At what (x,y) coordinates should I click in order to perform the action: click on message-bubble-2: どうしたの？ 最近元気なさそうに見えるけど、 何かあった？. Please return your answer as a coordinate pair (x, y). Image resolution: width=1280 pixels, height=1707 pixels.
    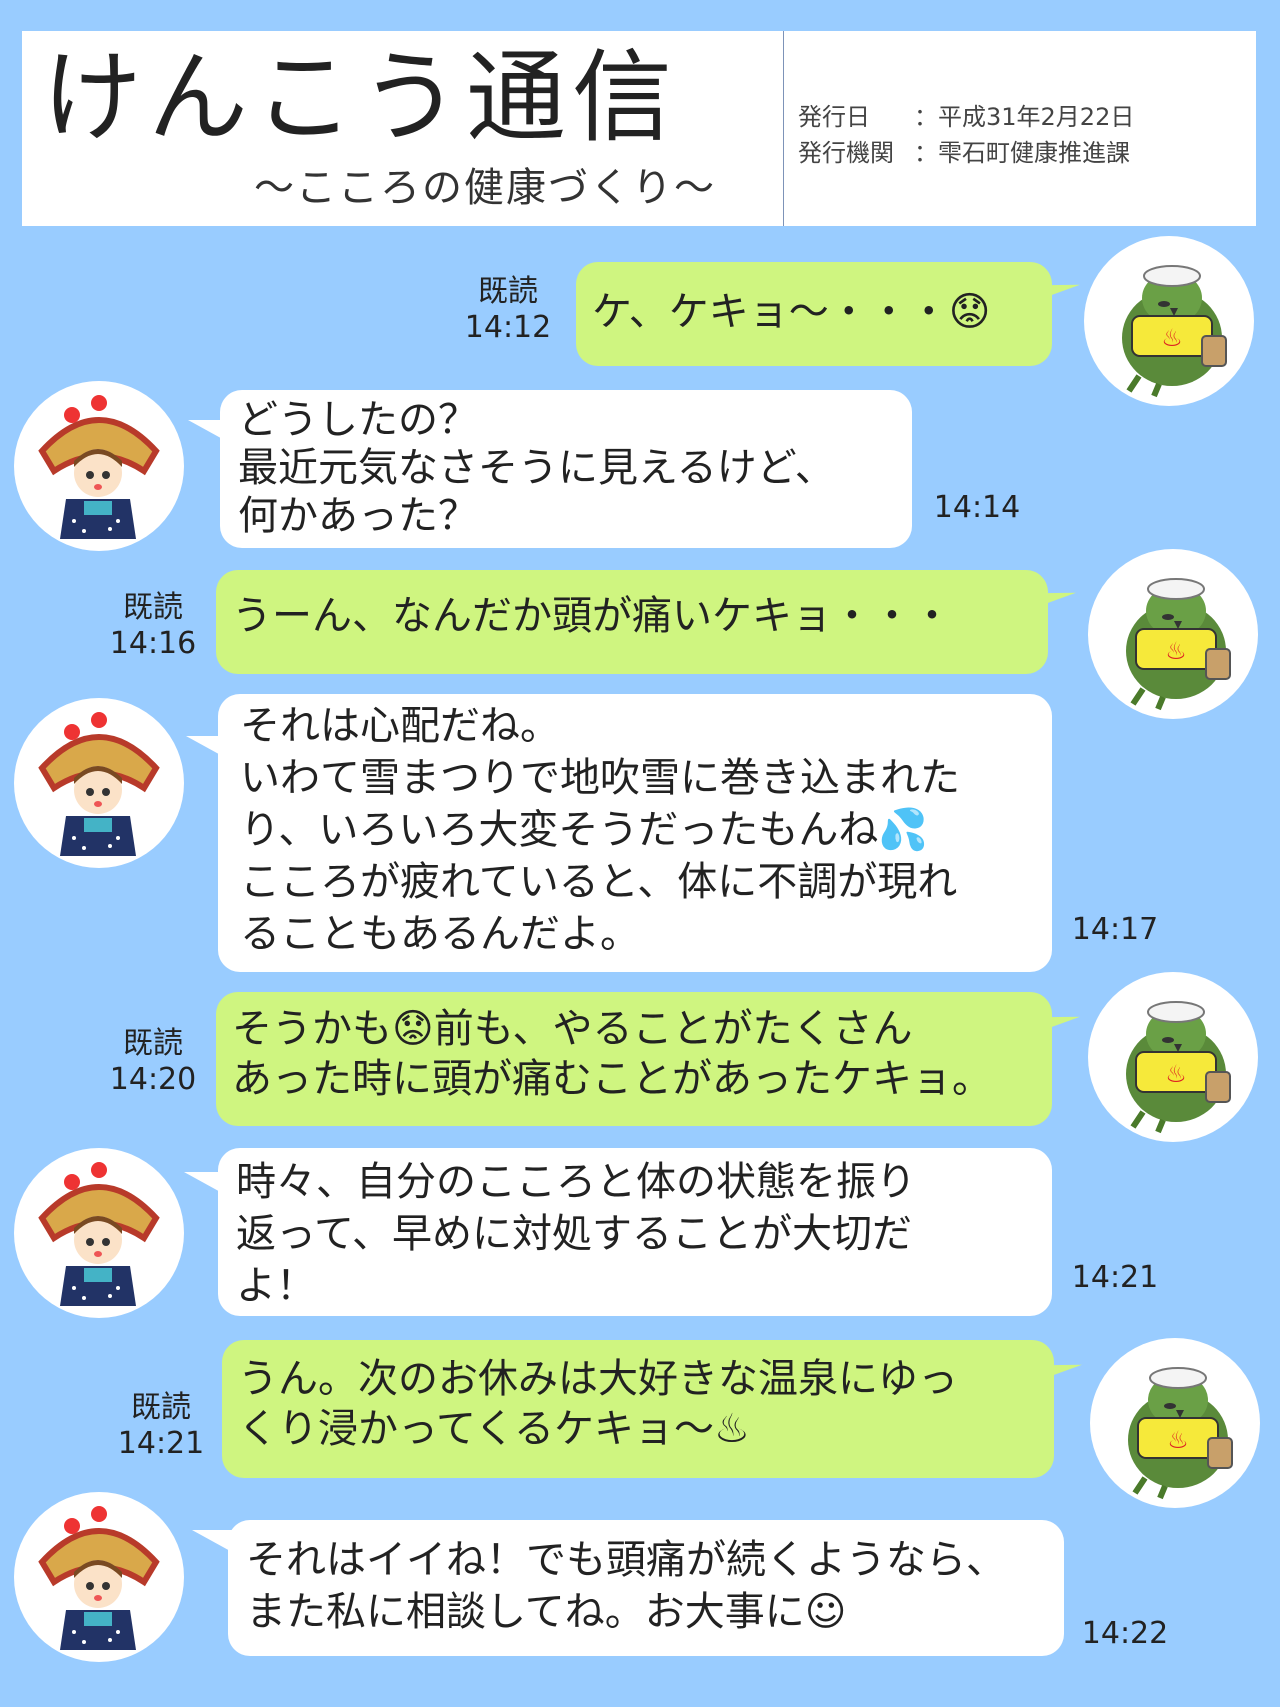
    Looking at the image, I should click on (566, 469).